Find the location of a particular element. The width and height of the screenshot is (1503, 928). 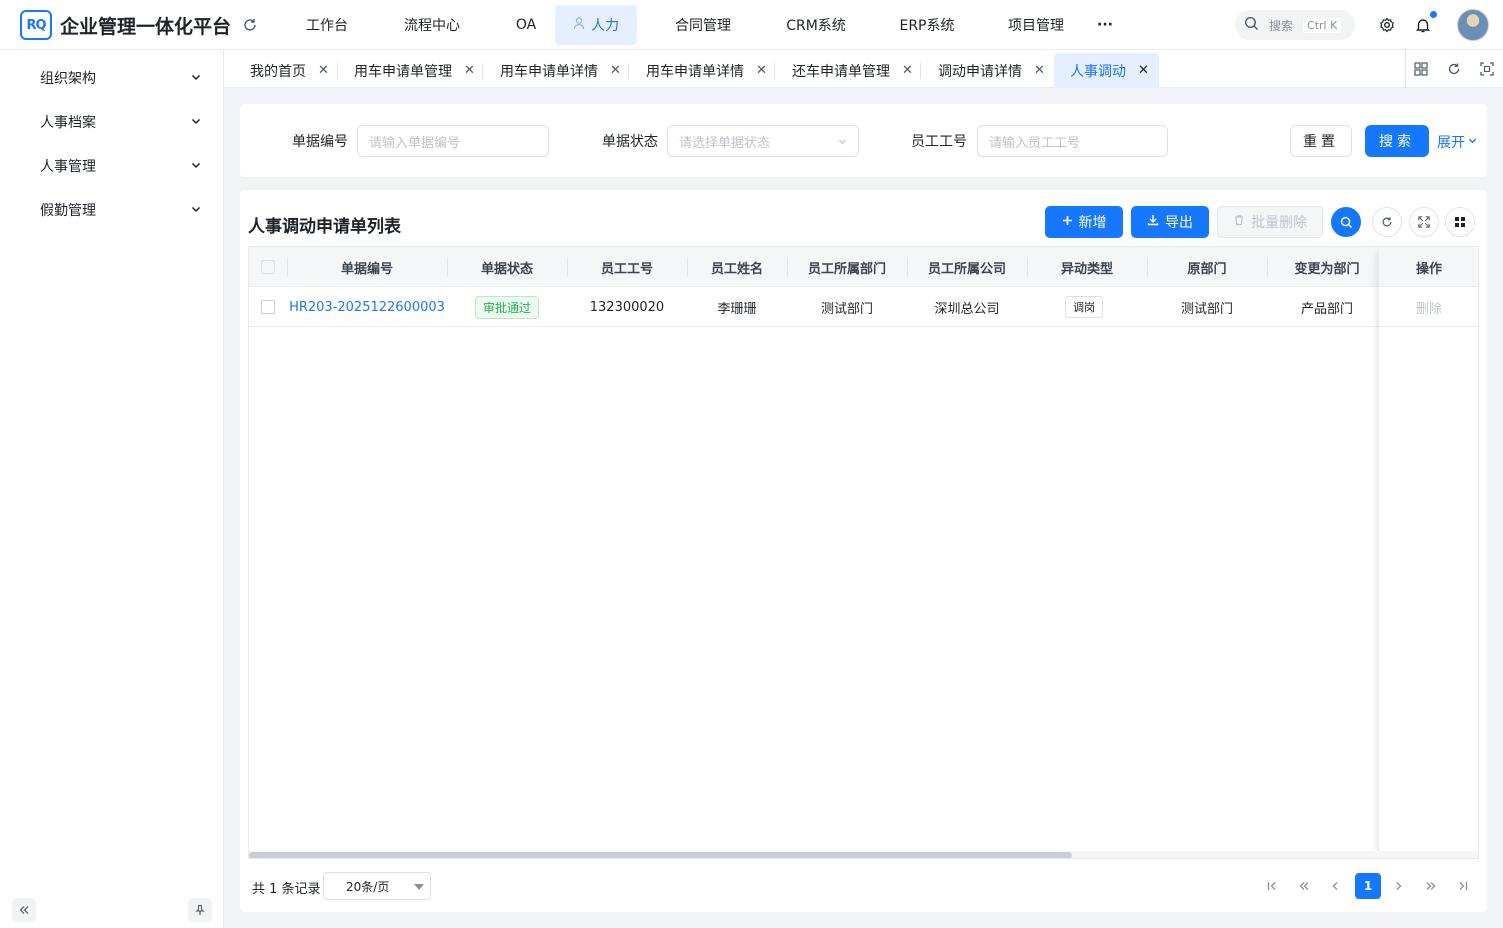

tab-label: 用车申请单管理 is located at coordinates (403, 71).